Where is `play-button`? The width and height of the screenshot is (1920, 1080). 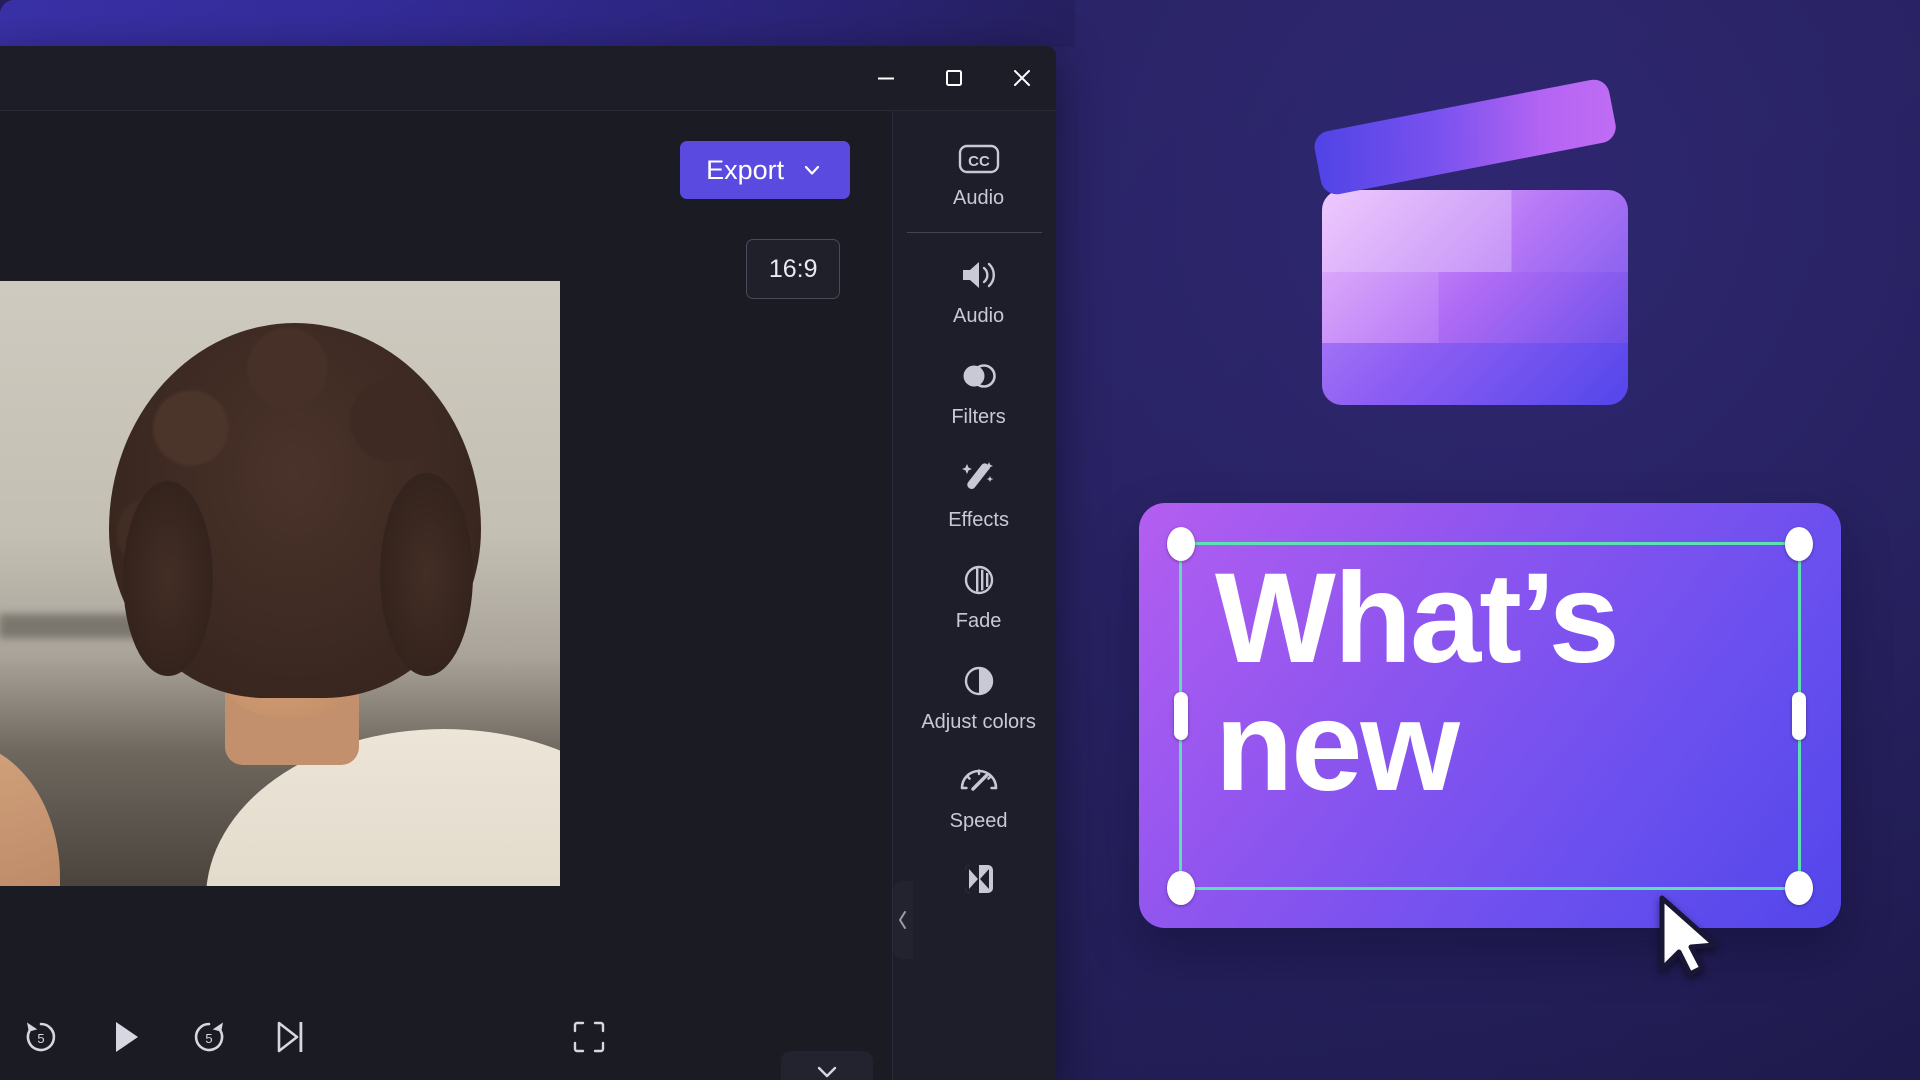 play-button is located at coordinates (125, 1037).